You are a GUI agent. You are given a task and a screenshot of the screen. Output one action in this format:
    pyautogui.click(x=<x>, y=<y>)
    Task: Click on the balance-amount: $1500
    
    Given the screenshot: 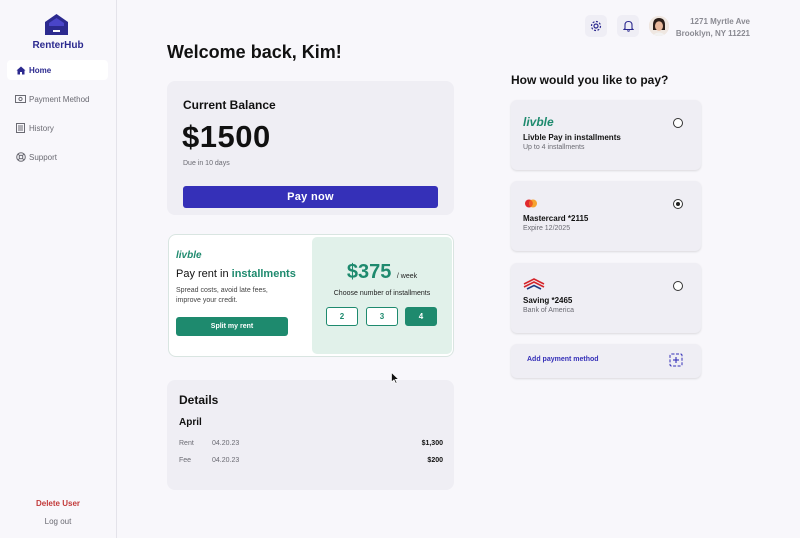 What is the action you would take?
    pyautogui.click(x=226, y=136)
    